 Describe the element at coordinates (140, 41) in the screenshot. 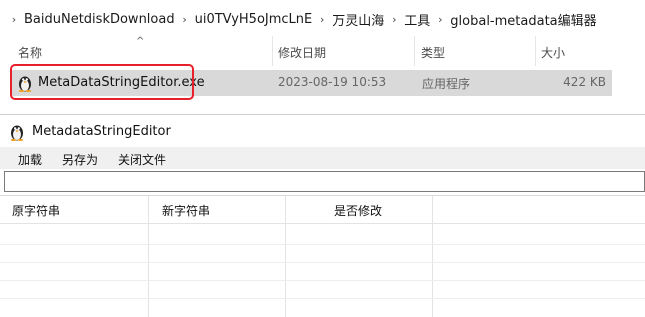

I see `sort-ascending-icon: ^` at that location.